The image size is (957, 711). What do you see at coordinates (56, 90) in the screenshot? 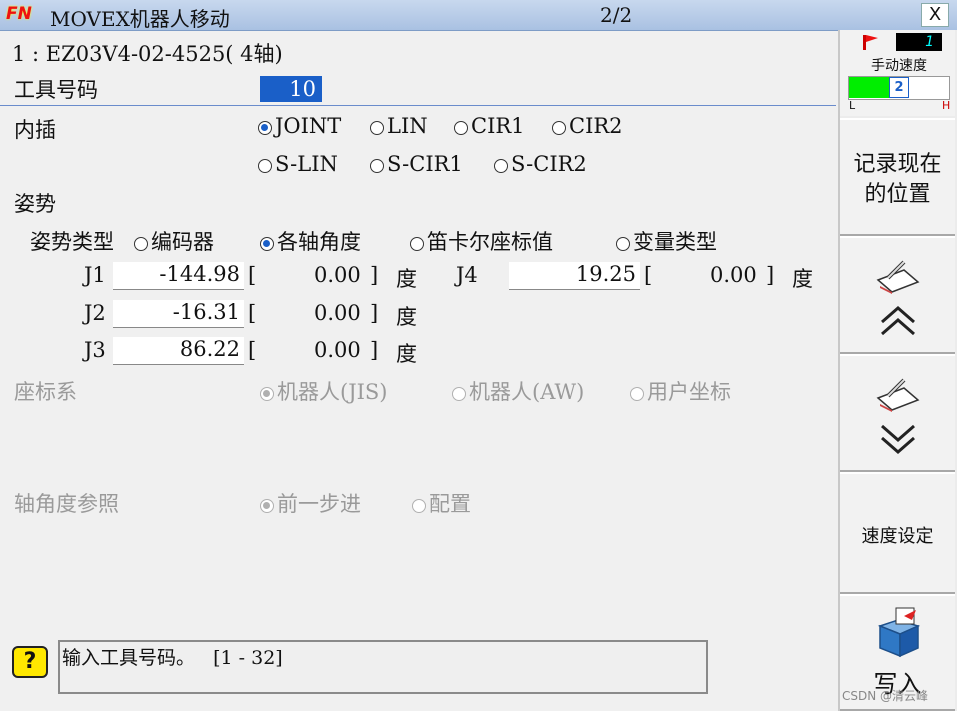
I see `tool-number-label: 工具号码` at bounding box center [56, 90].